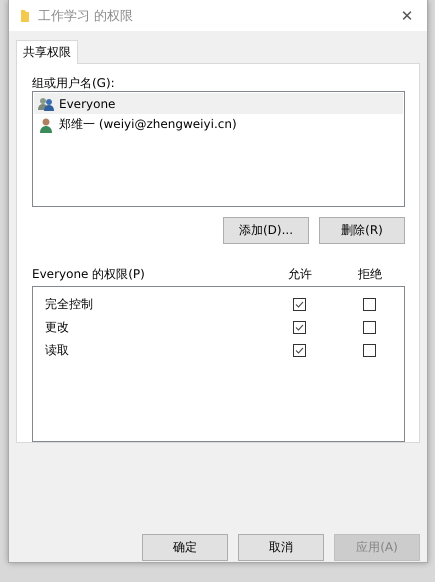 Image resolution: width=435 pixels, height=582 pixels. What do you see at coordinates (69, 305) in the screenshot?
I see `permission-name: 完全控制` at bounding box center [69, 305].